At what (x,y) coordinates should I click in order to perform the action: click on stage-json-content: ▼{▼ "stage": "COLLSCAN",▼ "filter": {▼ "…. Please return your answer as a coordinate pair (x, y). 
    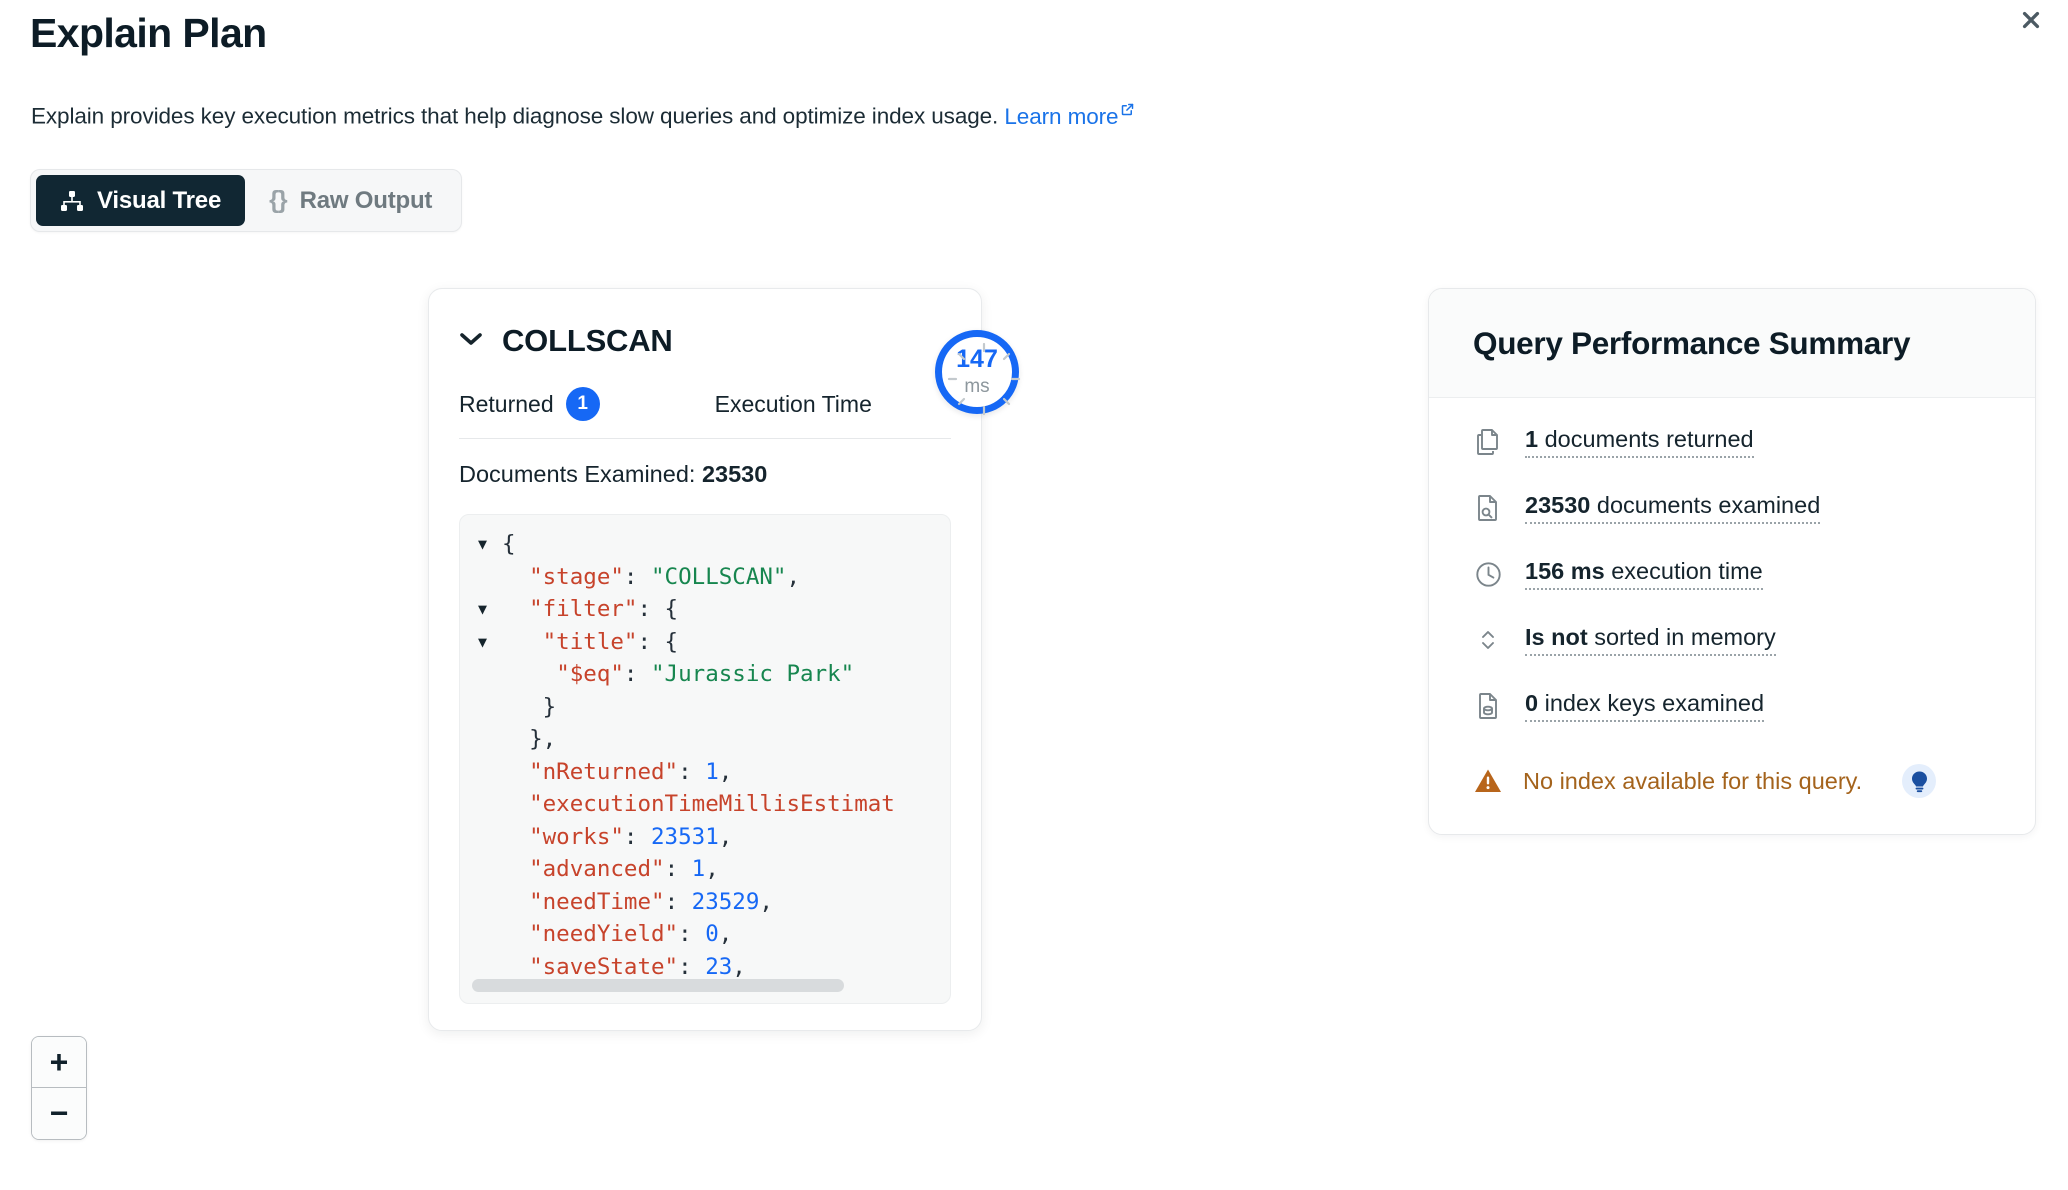
    Looking at the image, I should click on (705, 755).